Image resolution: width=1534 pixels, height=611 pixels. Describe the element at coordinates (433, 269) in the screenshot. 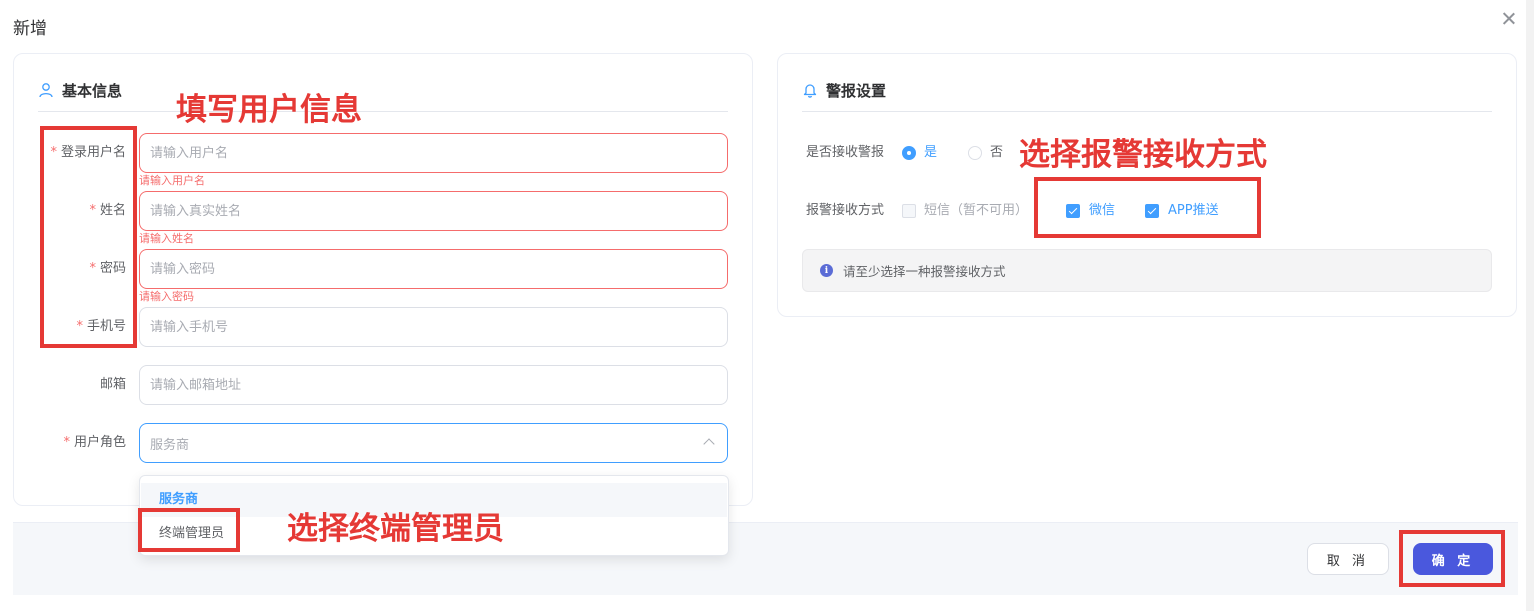

I see `password-input` at that location.